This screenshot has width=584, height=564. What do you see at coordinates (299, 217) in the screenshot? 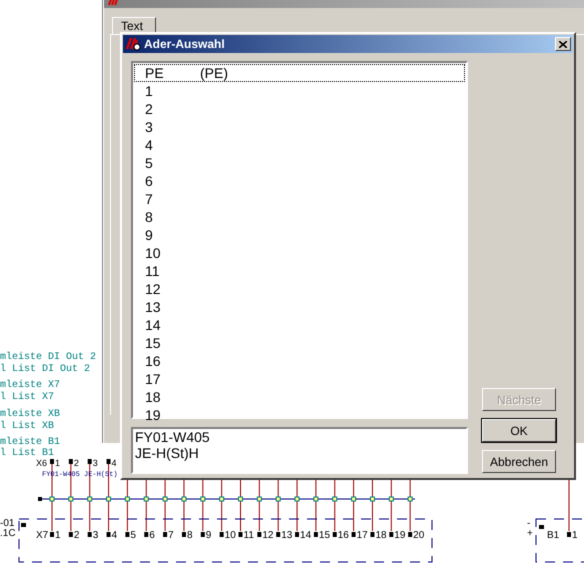
I see `list-item: 8` at bounding box center [299, 217].